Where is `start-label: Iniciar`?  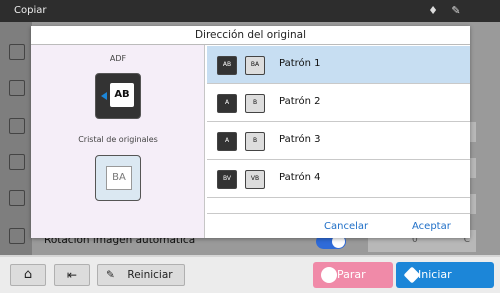 start-label: Iniciar is located at coordinates (435, 274).